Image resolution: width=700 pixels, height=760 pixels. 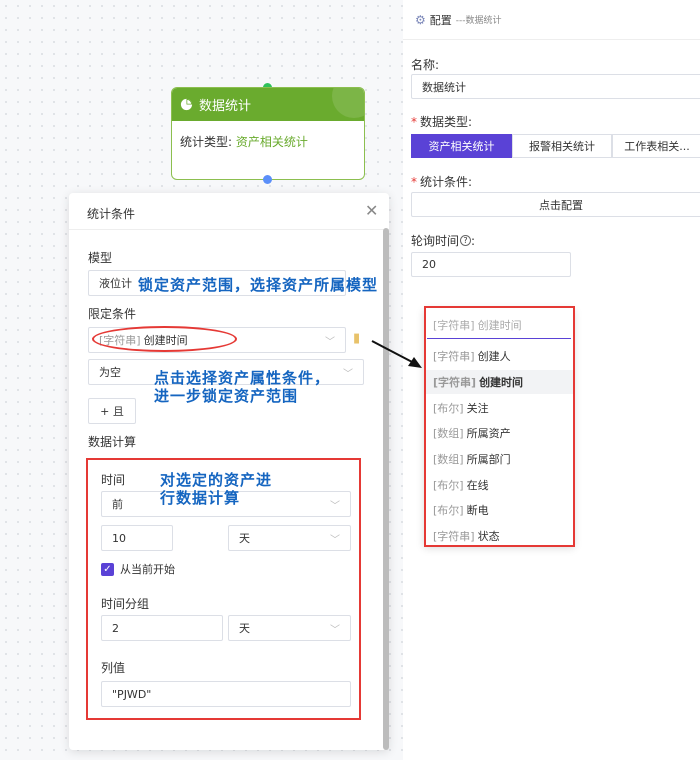 What do you see at coordinates (555, 86) in the screenshot?
I see `name-input: 数据统计` at bounding box center [555, 86].